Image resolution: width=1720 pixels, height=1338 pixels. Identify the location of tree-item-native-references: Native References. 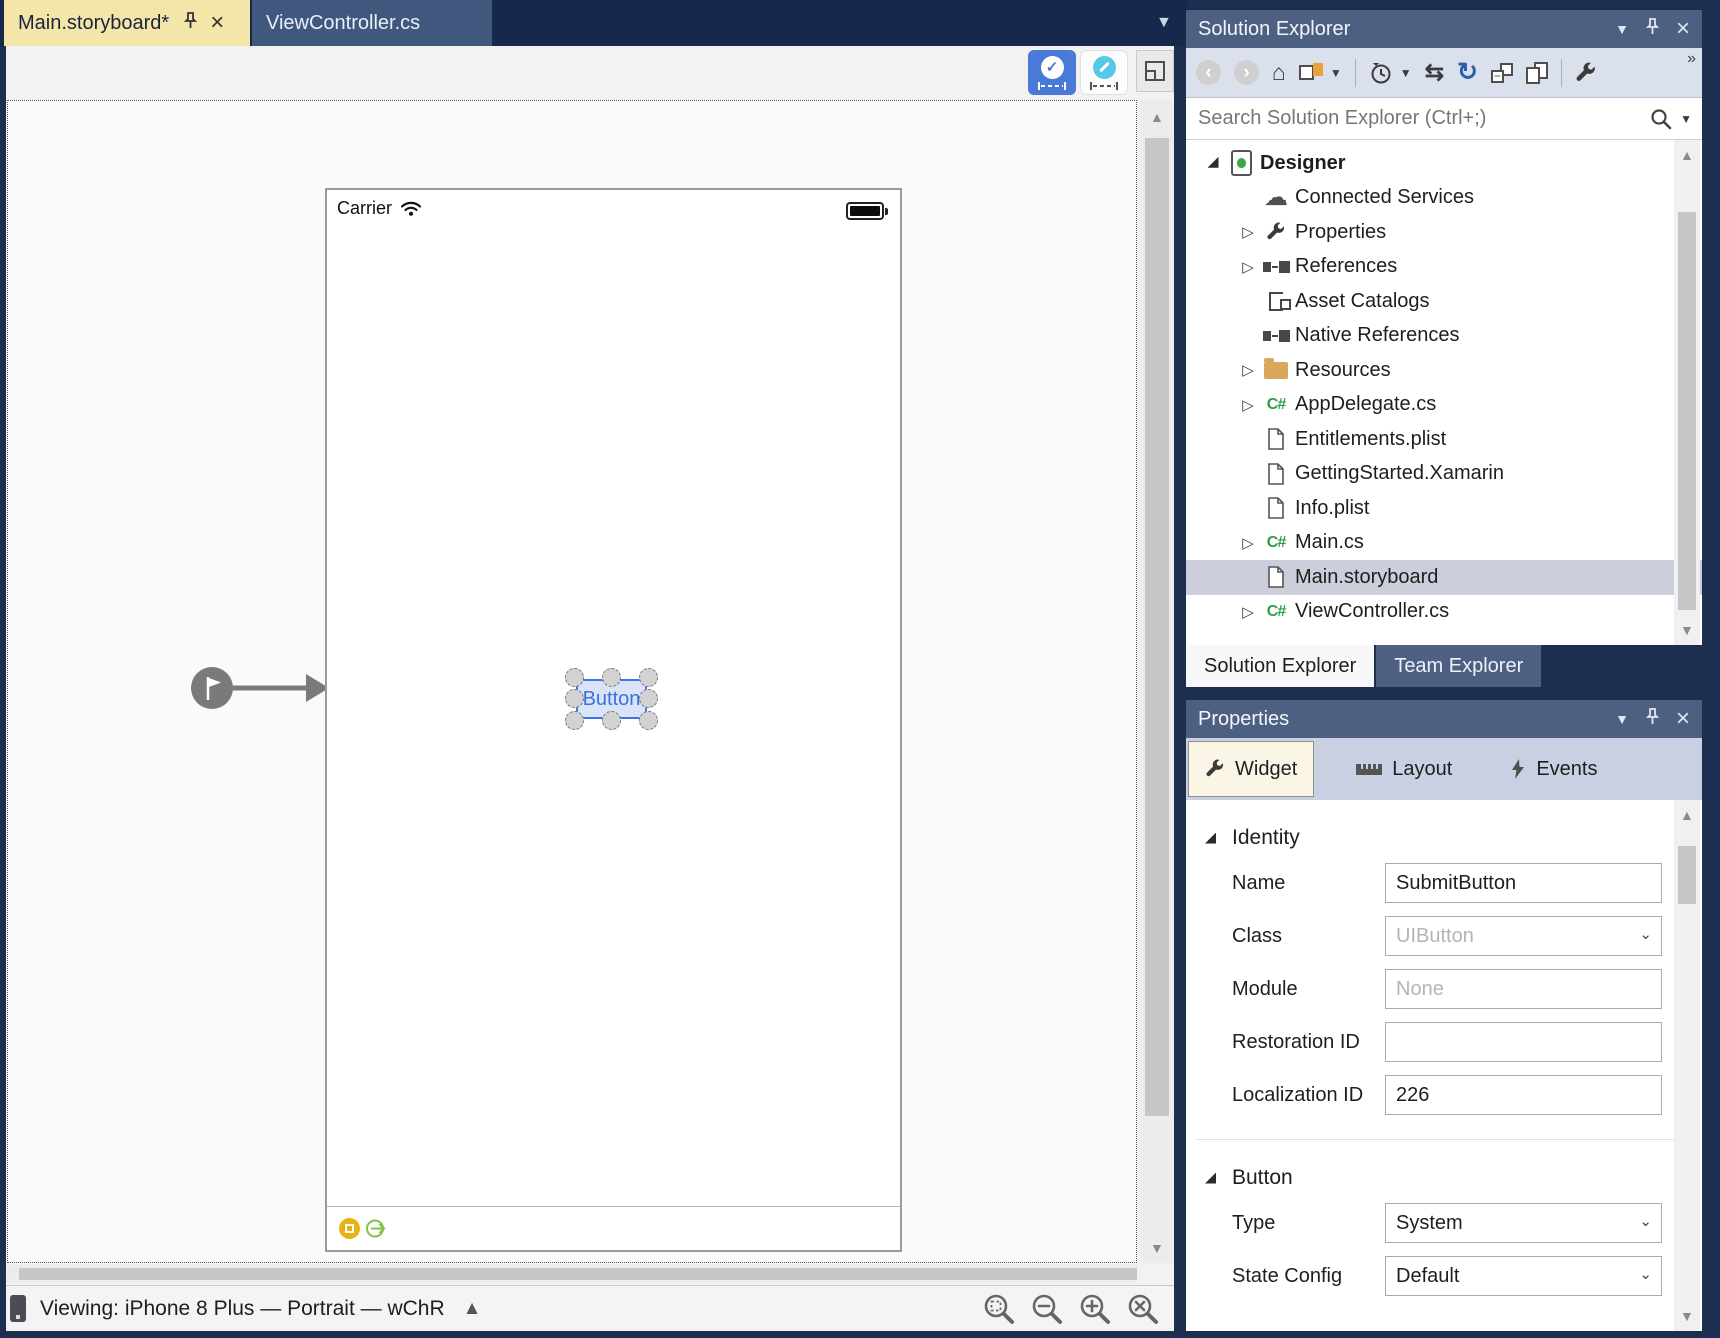
(1444, 336).